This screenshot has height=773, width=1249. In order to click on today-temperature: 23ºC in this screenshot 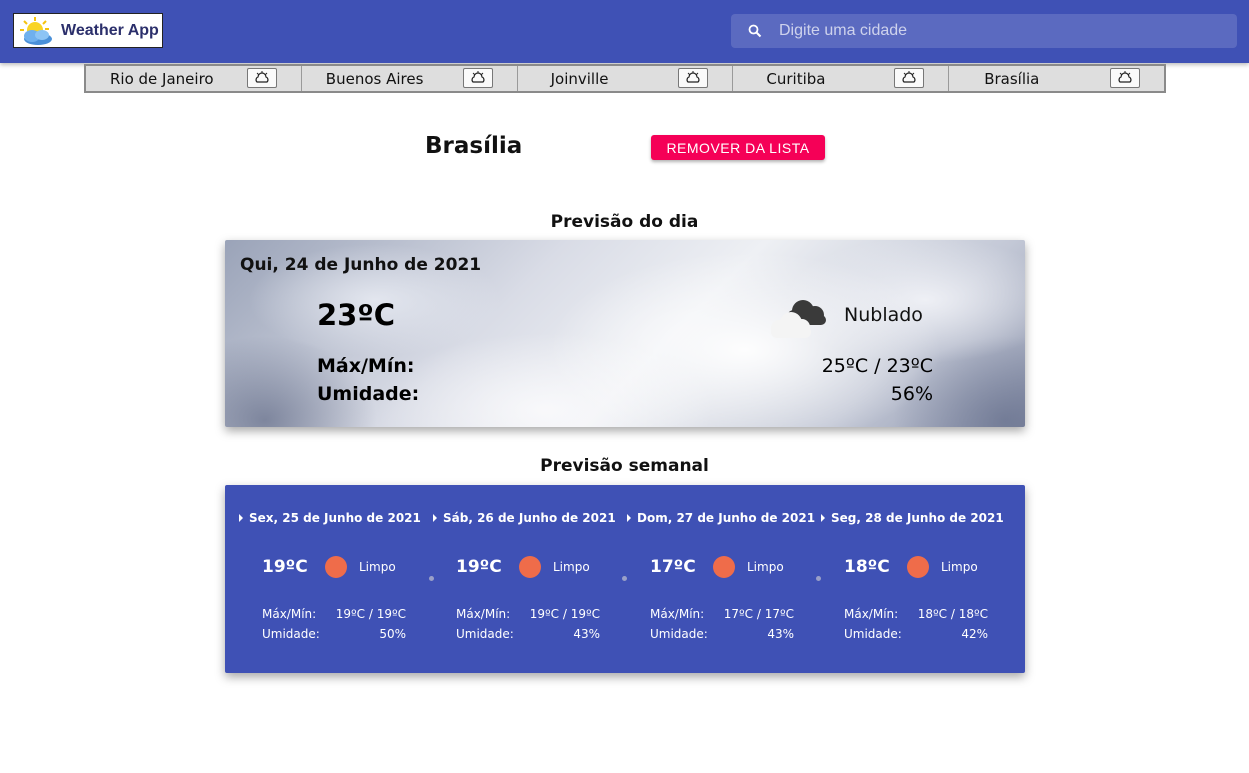, I will do `click(356, 315)`.